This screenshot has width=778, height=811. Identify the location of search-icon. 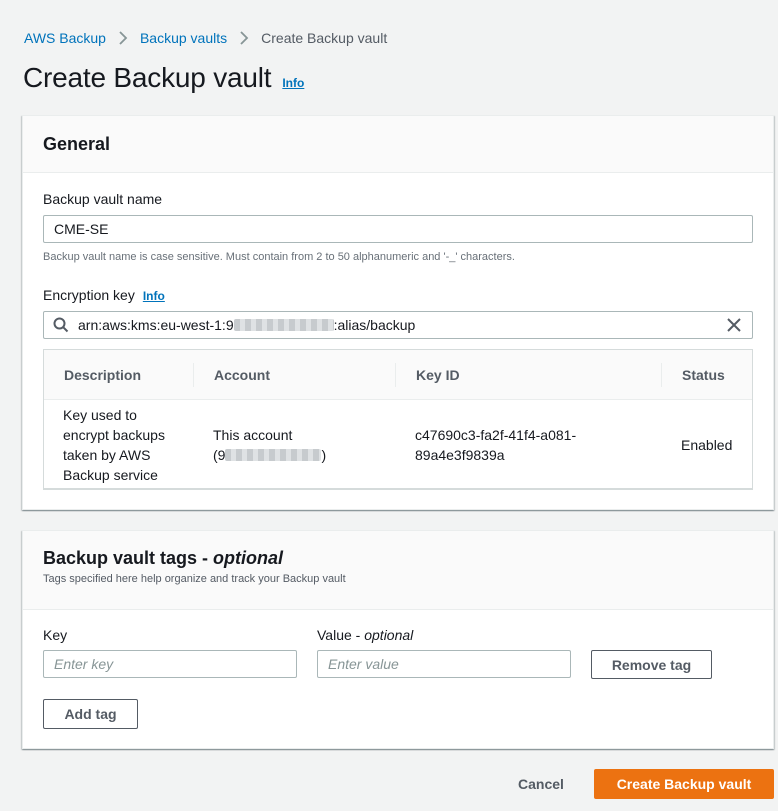
(61, 325).